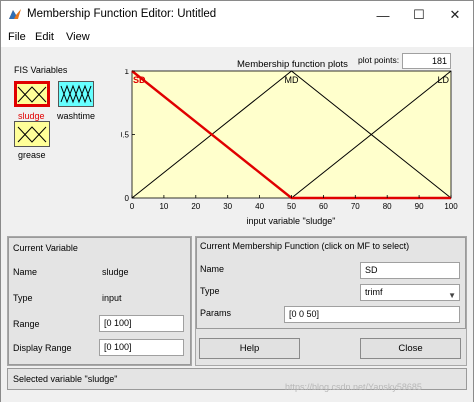 Image resolution: width=474 pixels, height=402 pixels. Describe the element at coordinates (443, 80) in the screenshot. I see `mf-label-ld: LD` at that location.